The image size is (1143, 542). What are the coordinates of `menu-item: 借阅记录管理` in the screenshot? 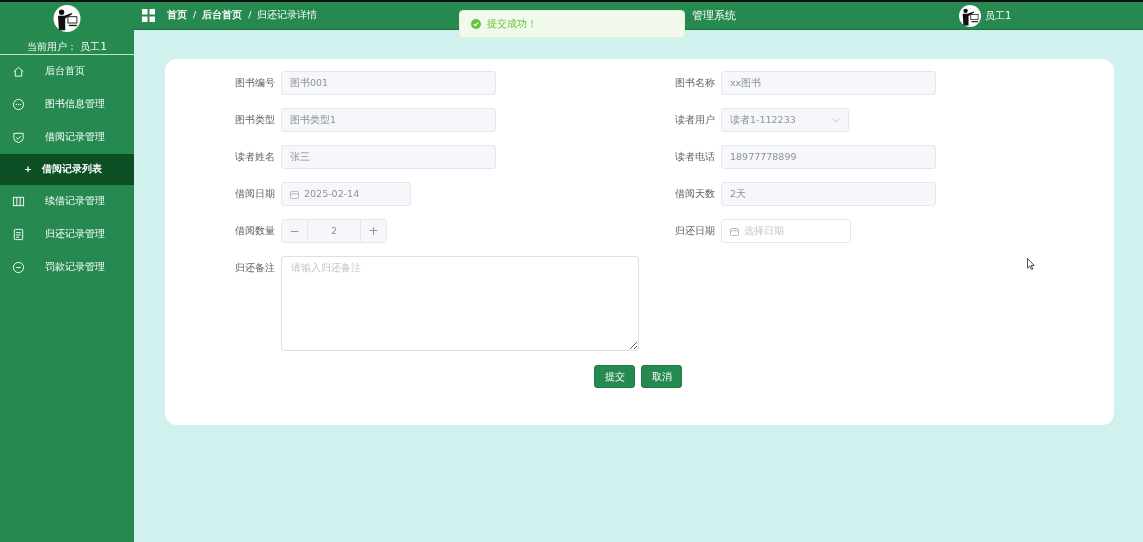 It's located at (67, 137).